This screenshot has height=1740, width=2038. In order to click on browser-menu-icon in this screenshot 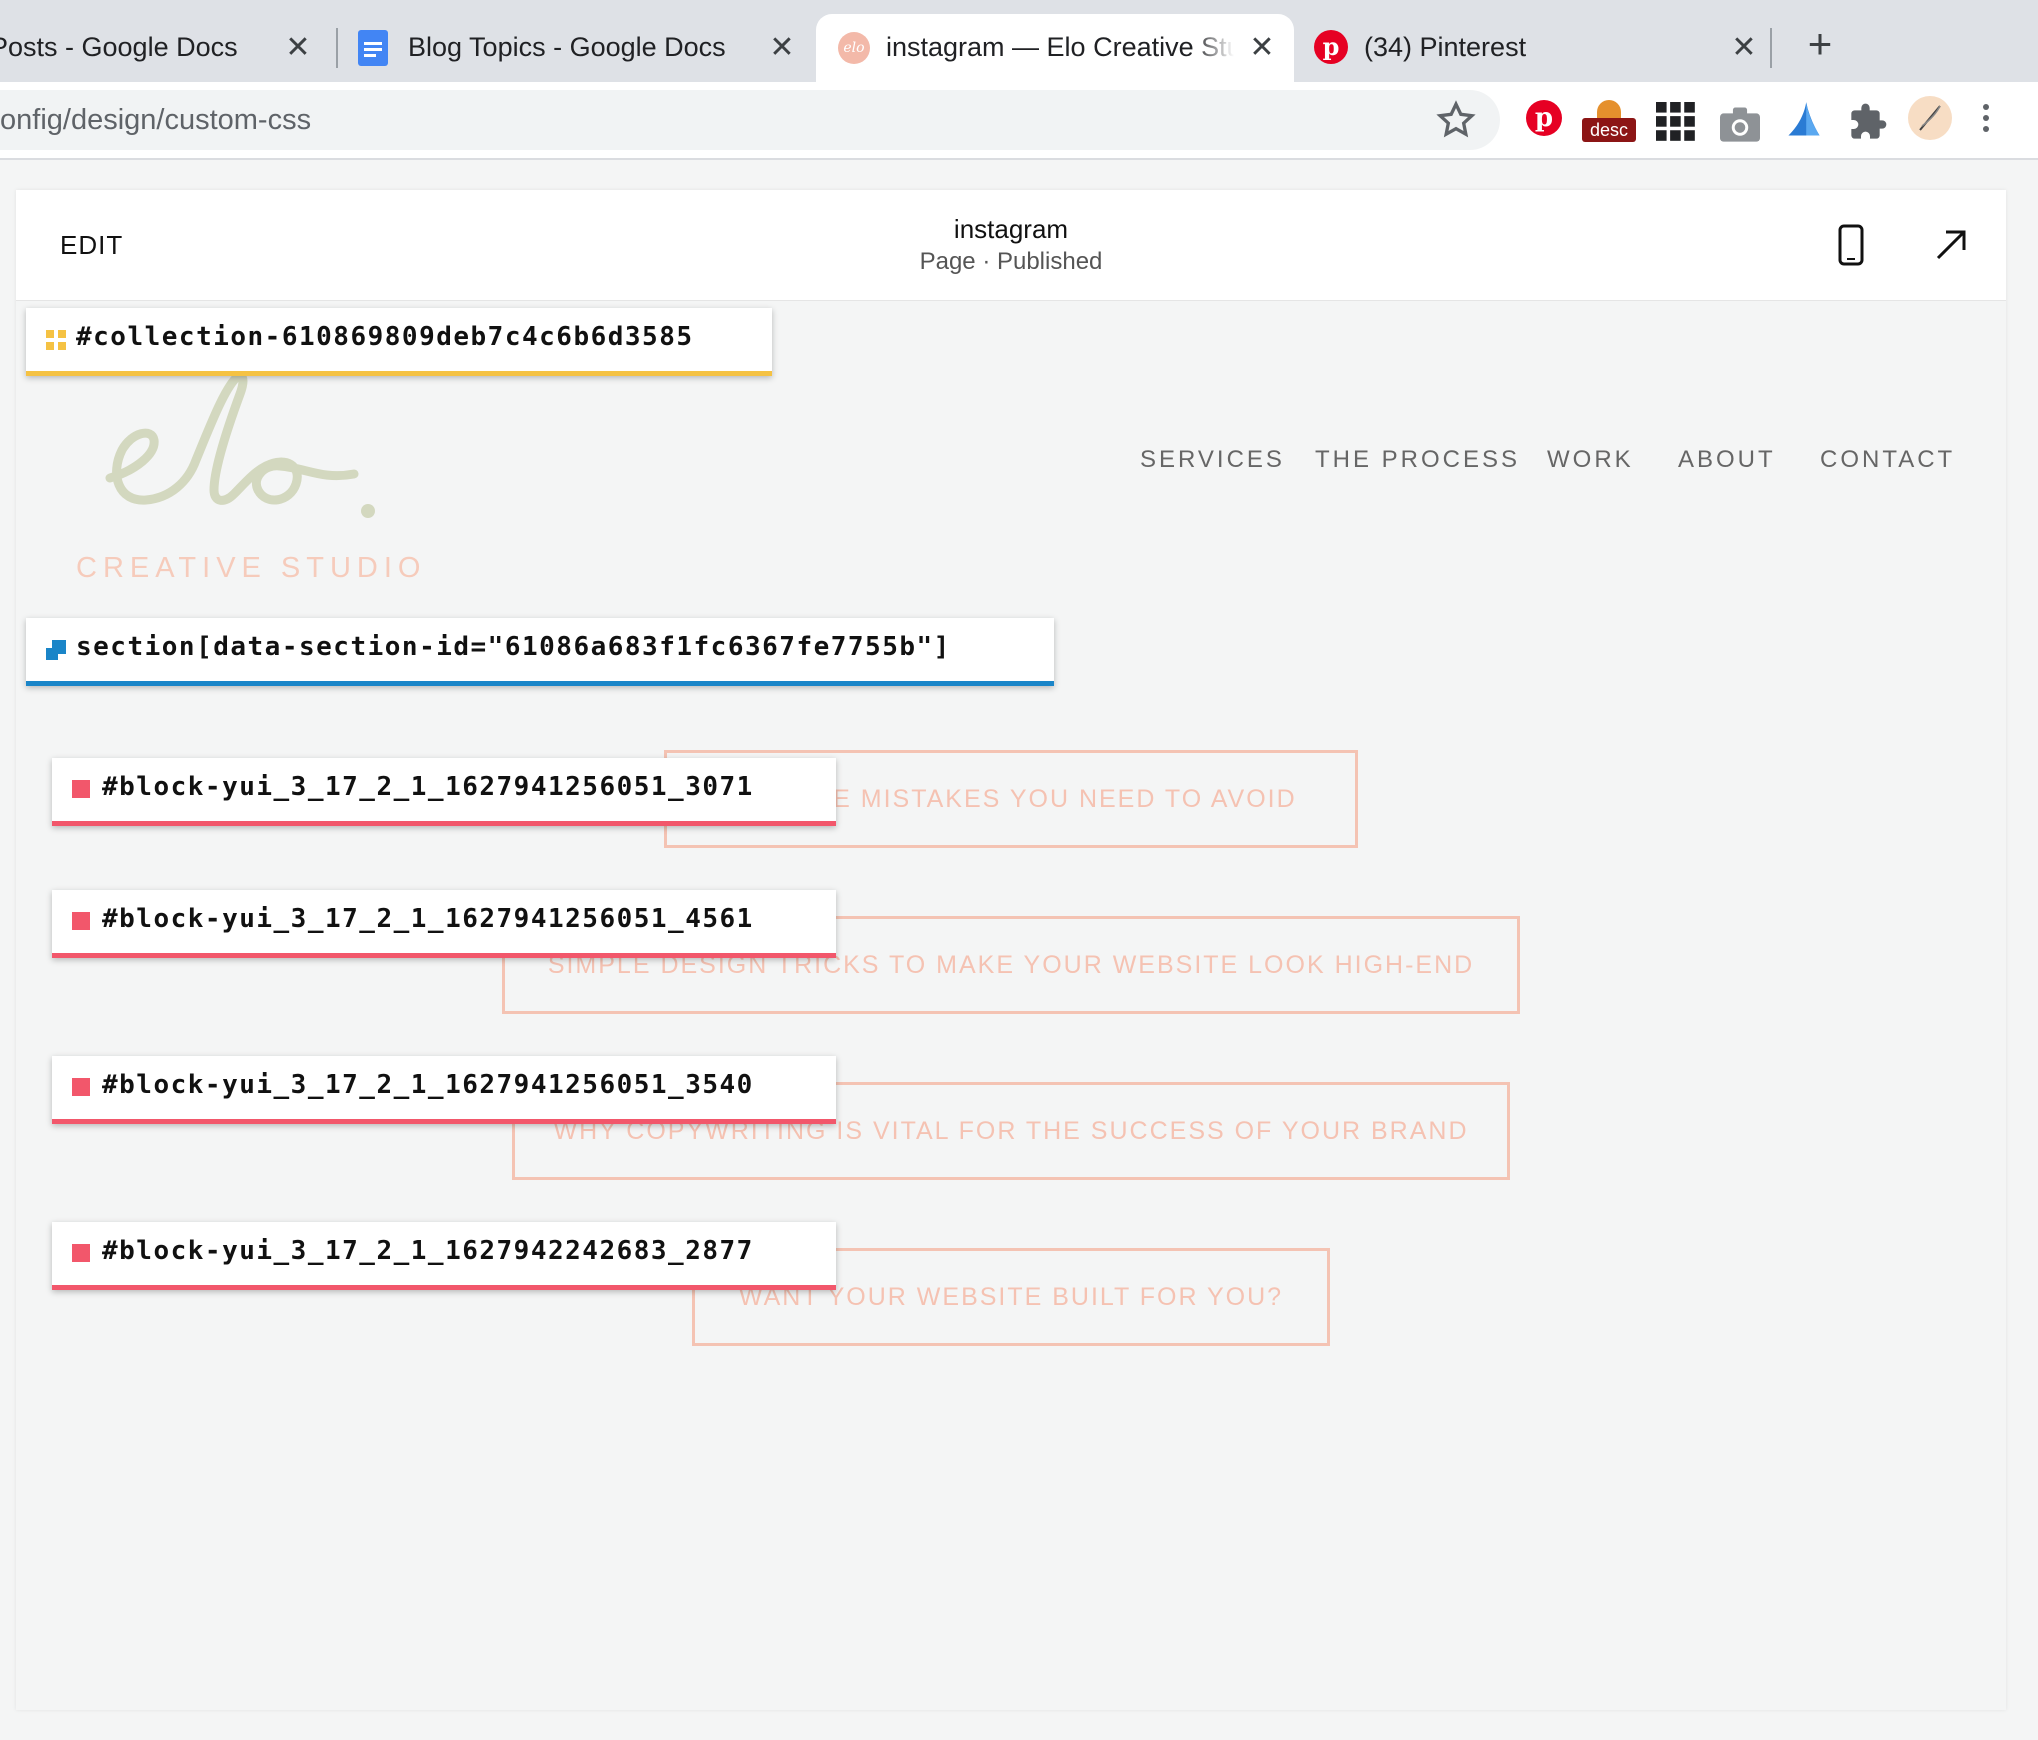, I will do `click(1986, 118)`.